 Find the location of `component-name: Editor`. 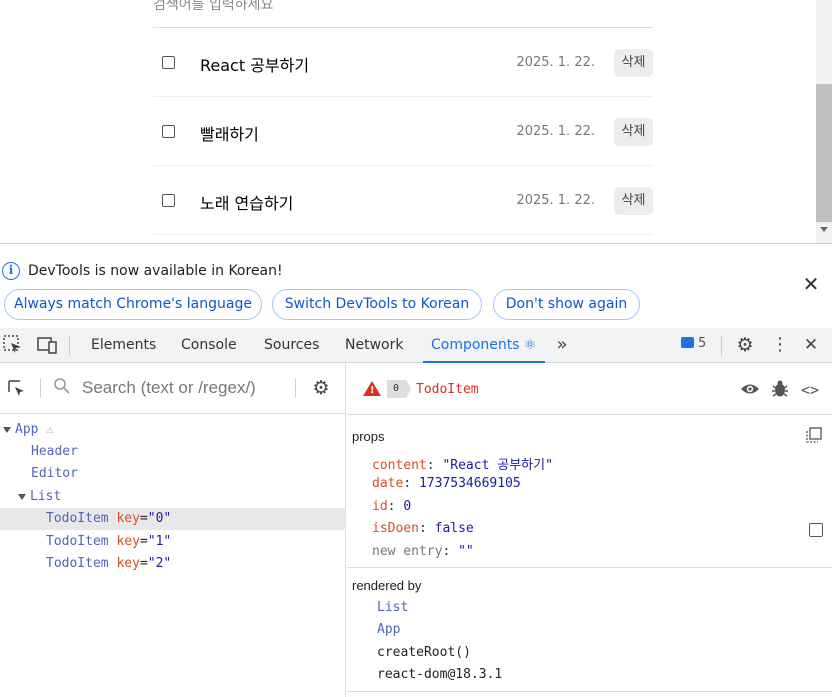

component-name: Editor is located at coordinates (54, 473).